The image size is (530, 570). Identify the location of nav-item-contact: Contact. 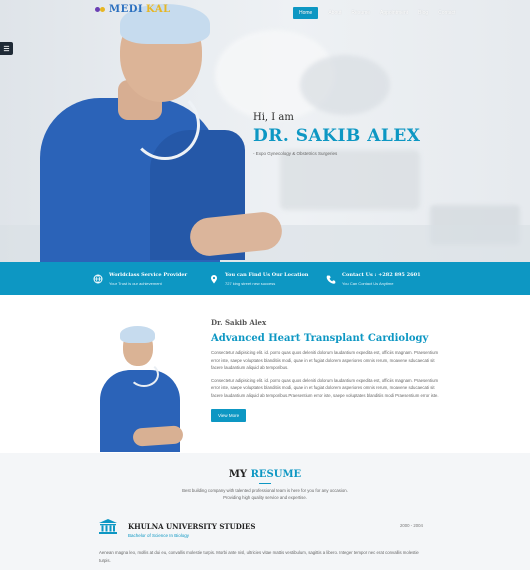
(446, 13).